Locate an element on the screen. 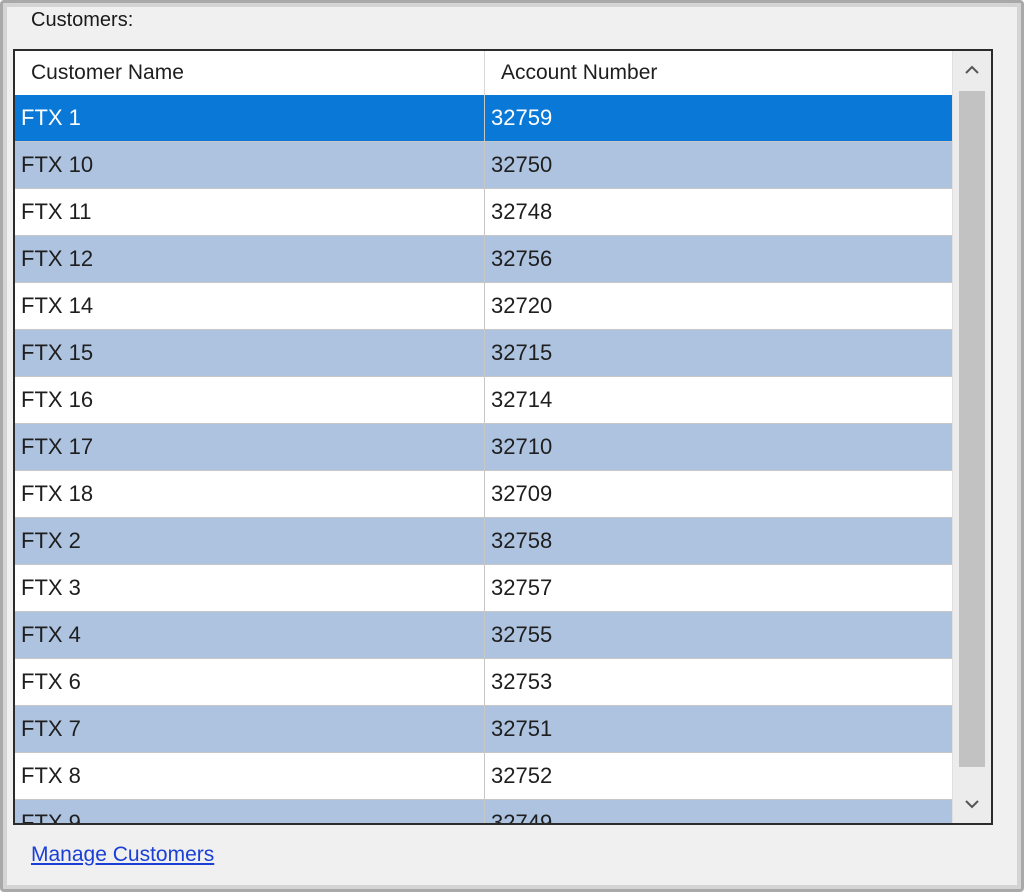 The image size is (1024, 892). account-number-cell: 32749 is located at coordinates (522, 817).